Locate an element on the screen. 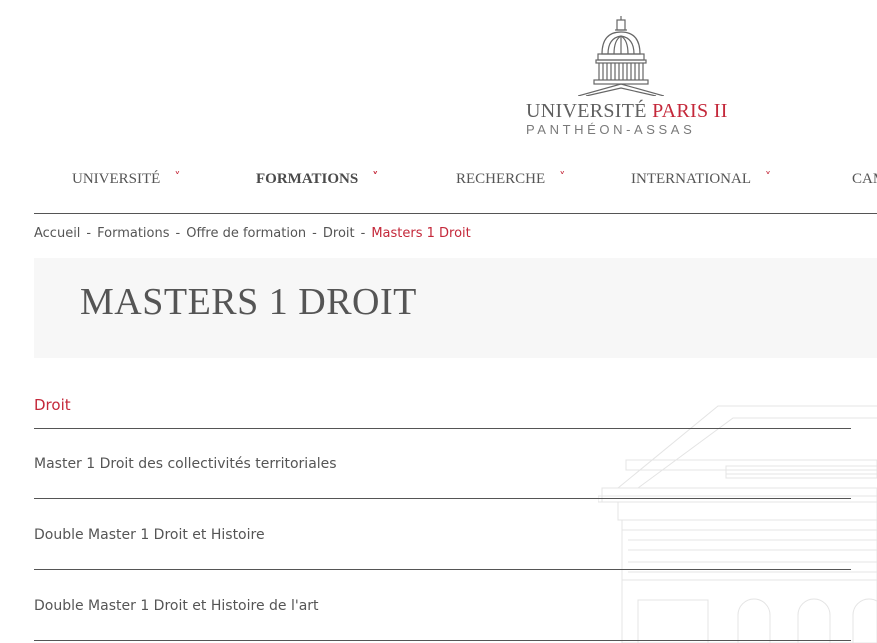 The width and height of the screenshot is (877, 643). nav-item-label: RECHERCHE is located at coordinates (501, 179).